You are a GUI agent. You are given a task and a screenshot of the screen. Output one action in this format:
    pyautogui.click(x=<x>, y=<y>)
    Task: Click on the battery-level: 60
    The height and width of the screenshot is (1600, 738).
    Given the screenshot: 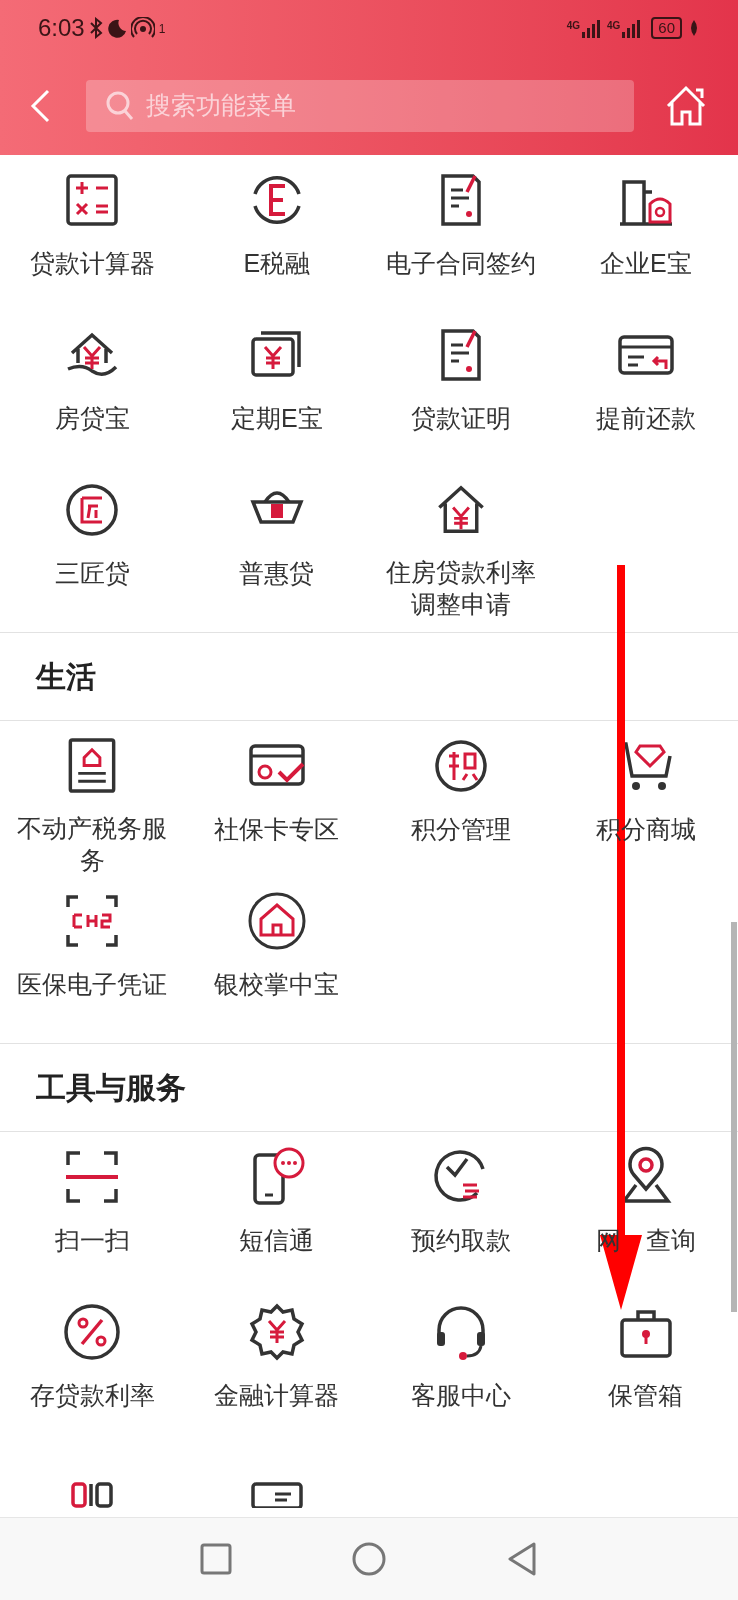 What is the action you would take?
    pyautogui.click(x=666, y=28)
    